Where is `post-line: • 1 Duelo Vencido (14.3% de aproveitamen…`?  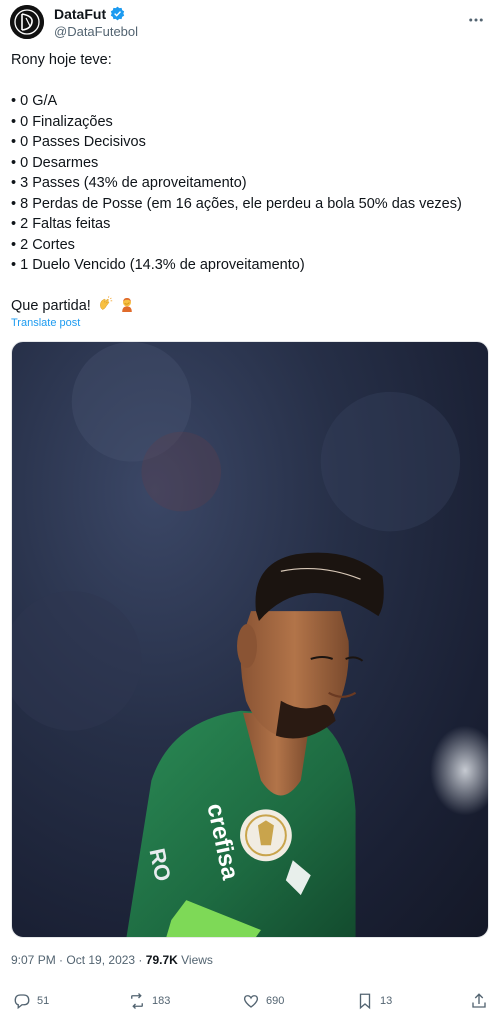
post-line: • 1 Duelo Vencido (14.3% de aproveitamen… is located at coordinates (158, 265).